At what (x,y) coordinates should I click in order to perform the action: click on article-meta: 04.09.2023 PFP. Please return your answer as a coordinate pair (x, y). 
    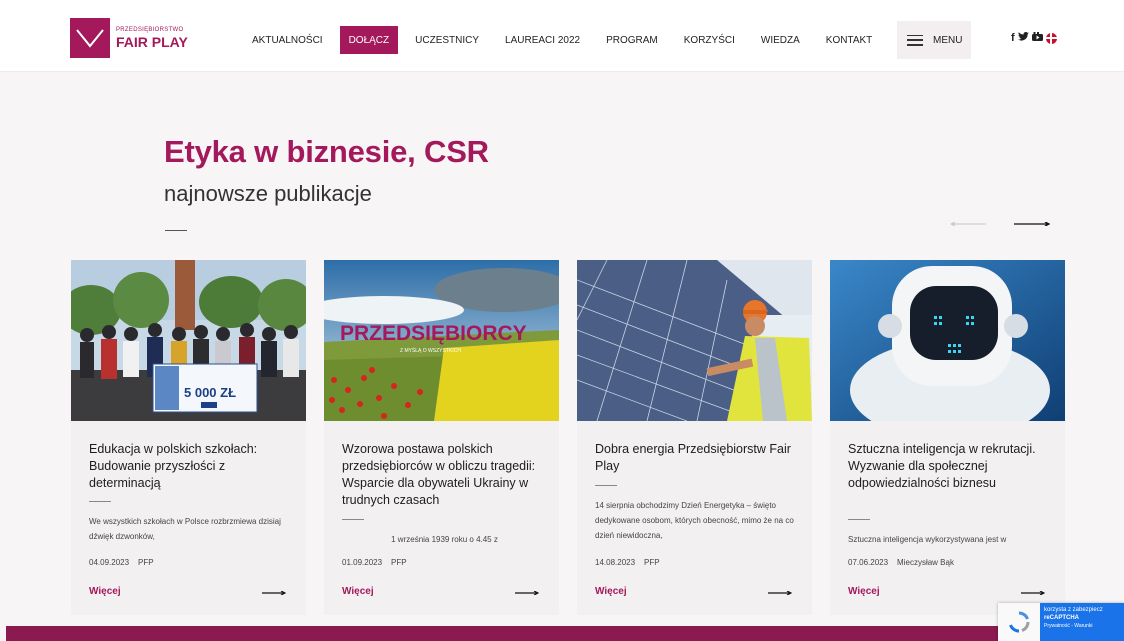
    Looking at the image, I should click on (121, 562).